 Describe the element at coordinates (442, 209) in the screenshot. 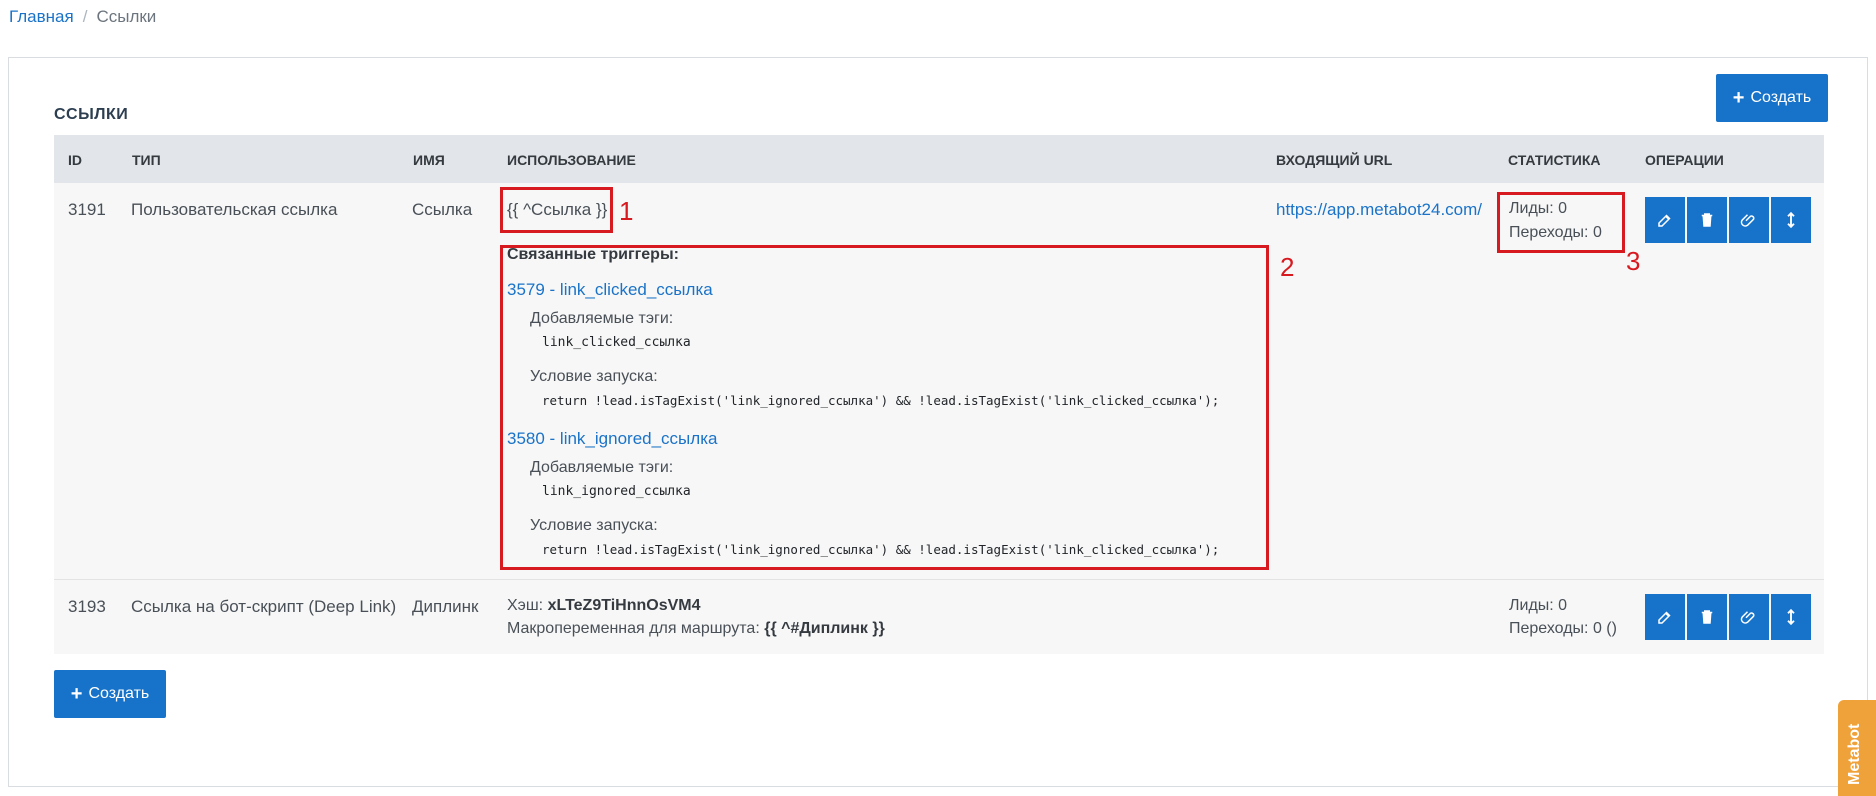

I see `row-name: Ссылка` at that location.